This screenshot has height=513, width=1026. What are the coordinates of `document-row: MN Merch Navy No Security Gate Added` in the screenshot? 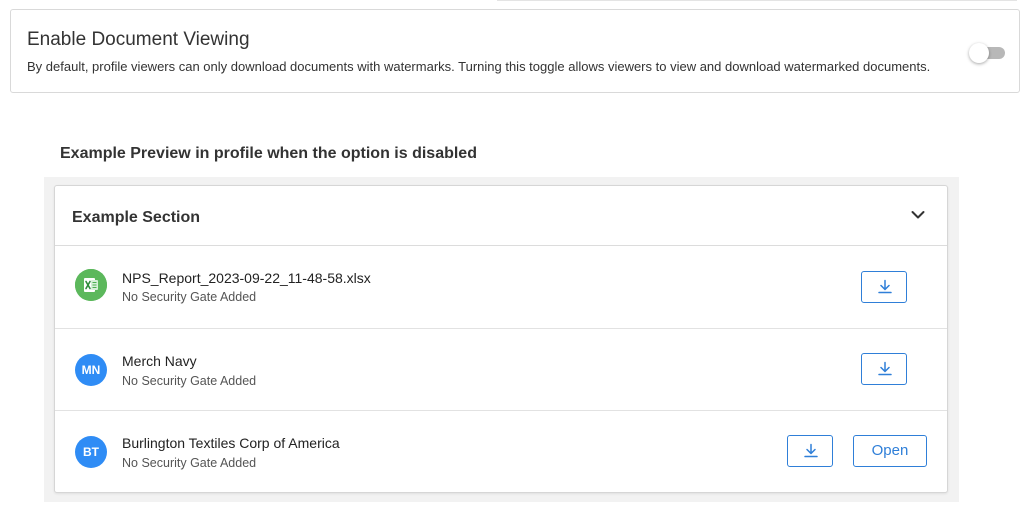 It's located at (501, 370).